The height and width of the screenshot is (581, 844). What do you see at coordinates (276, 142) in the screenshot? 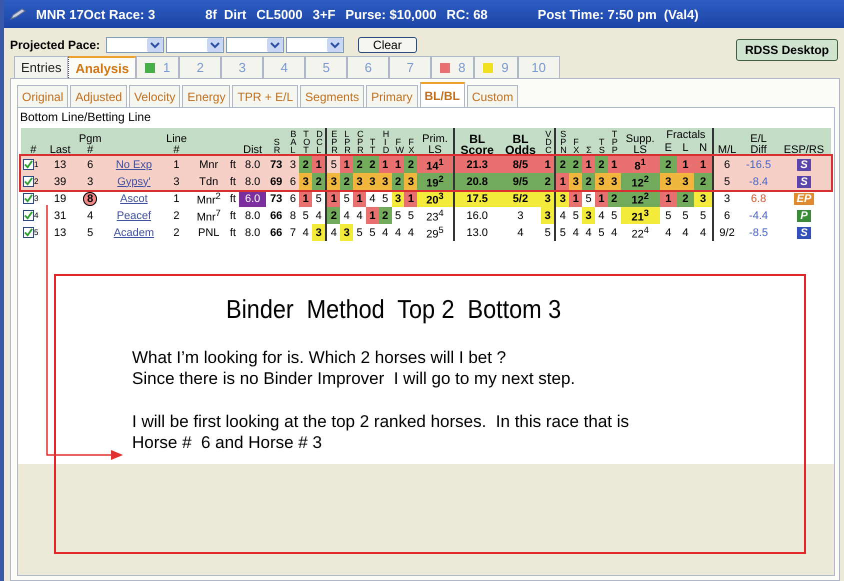
I see `column-header: SR` at bounding box center [276, 142].